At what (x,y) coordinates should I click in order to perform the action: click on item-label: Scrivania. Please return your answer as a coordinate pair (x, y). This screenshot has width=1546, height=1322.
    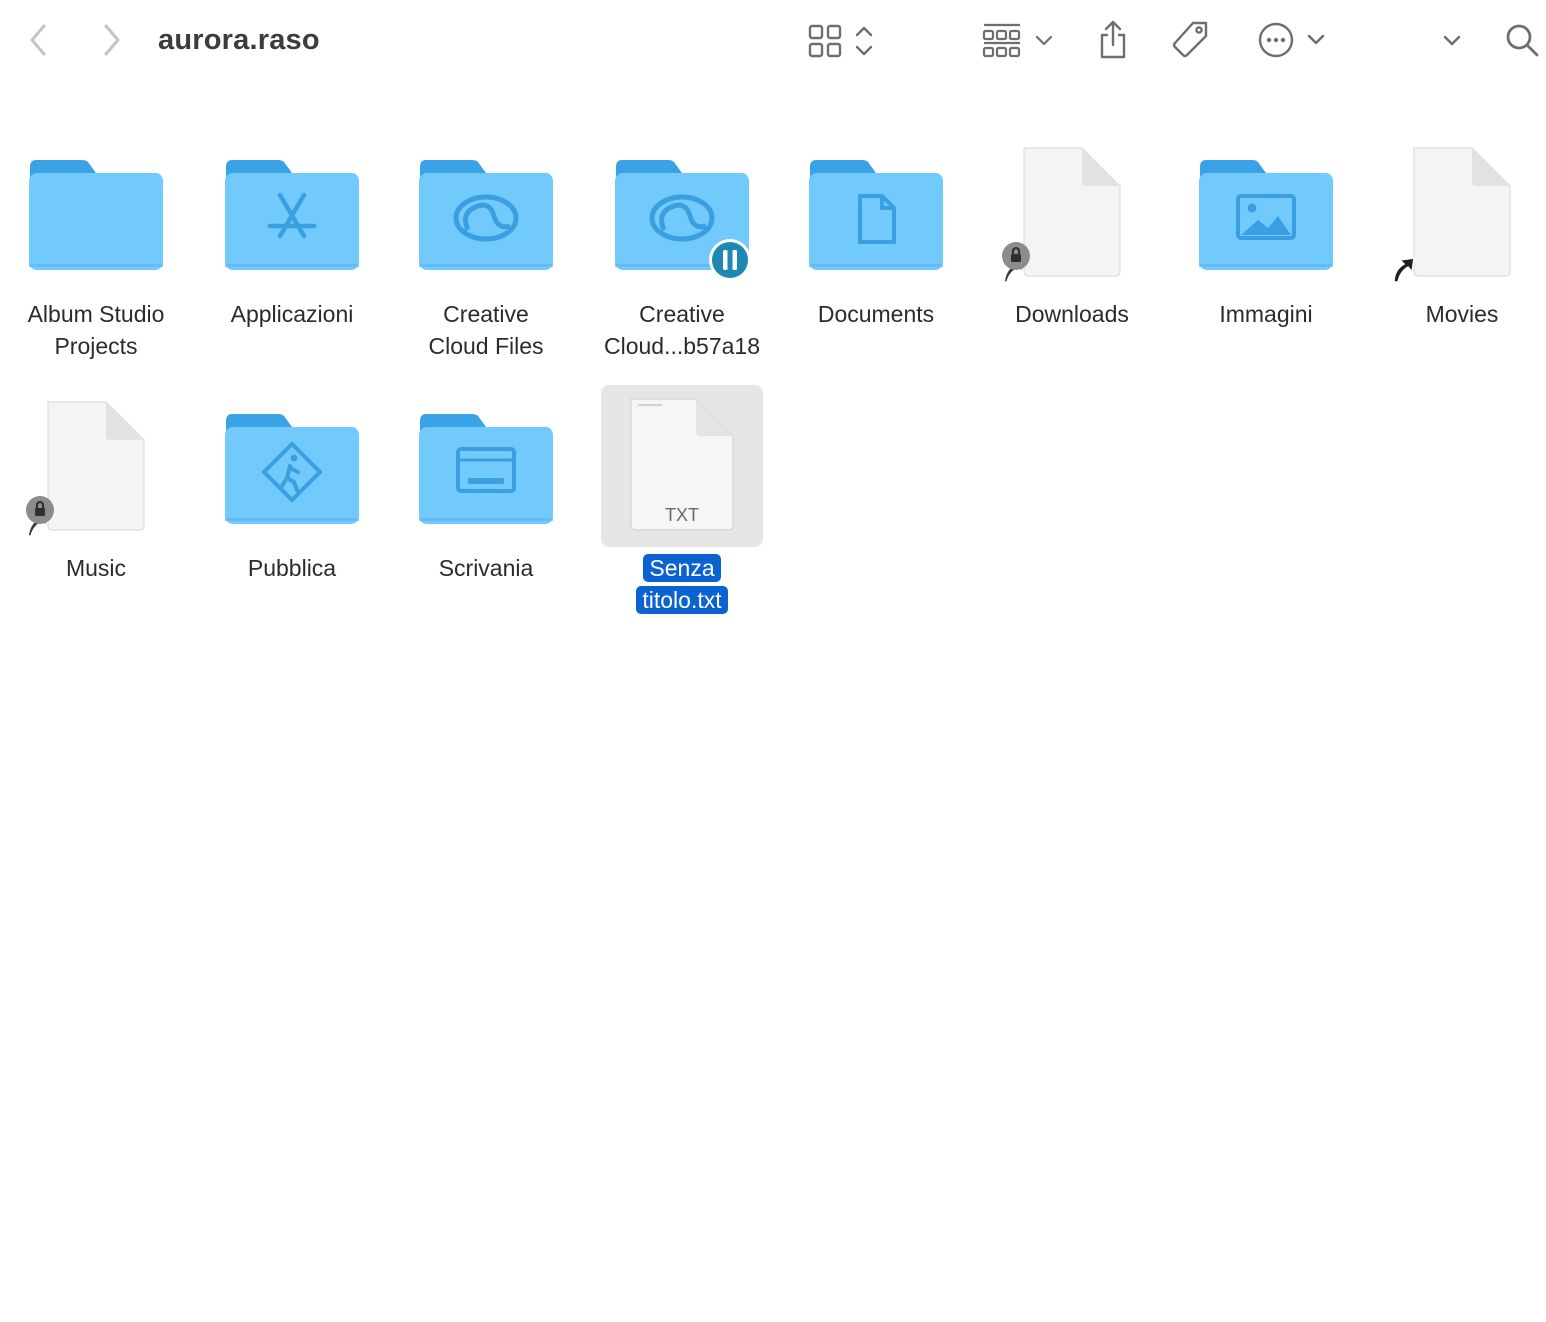
    Looking at the image, I should click on (486, 568).